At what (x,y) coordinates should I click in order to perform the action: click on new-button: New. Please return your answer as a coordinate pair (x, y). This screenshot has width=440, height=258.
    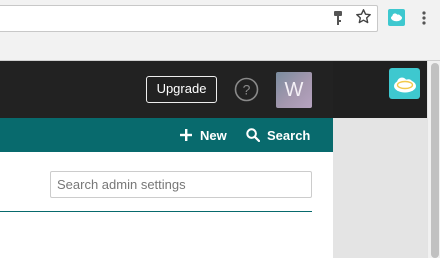
    Looking at the image, I should click on (203, 135).